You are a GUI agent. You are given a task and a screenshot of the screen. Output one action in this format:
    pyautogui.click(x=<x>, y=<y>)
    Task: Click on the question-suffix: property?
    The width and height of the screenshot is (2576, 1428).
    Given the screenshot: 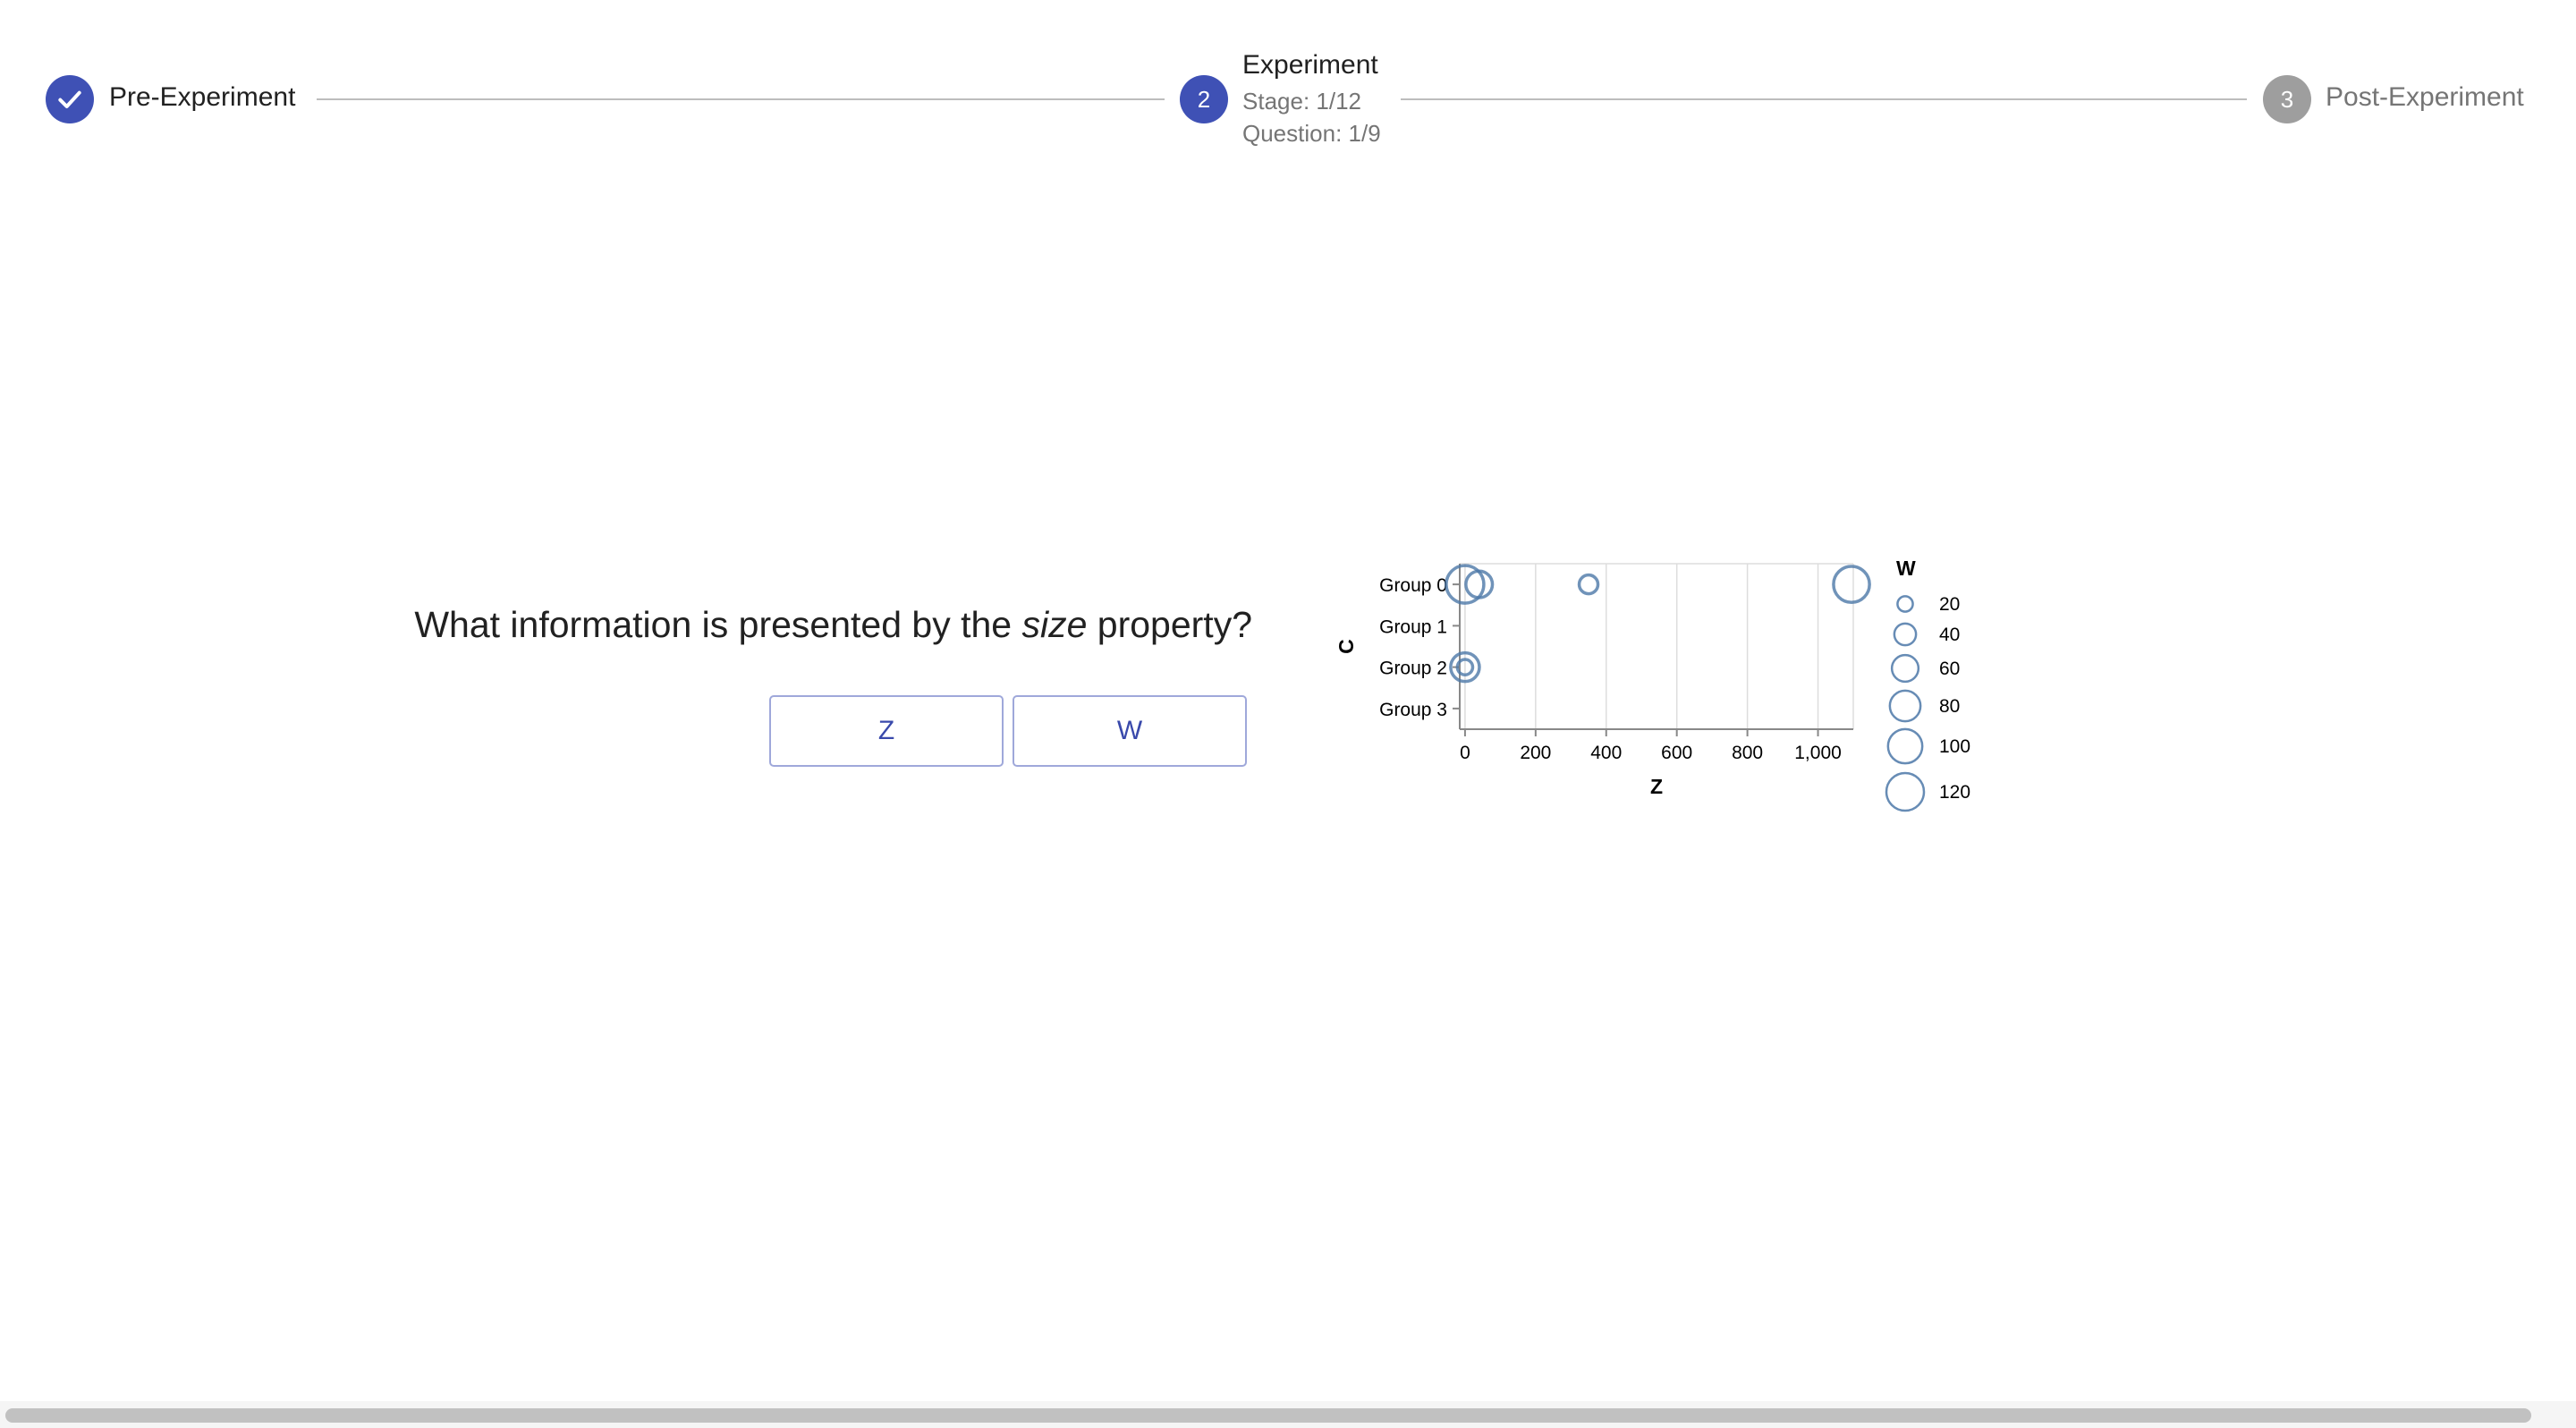 What is the action you would take?
    pyautogui.click(x=1169, y=624)
    